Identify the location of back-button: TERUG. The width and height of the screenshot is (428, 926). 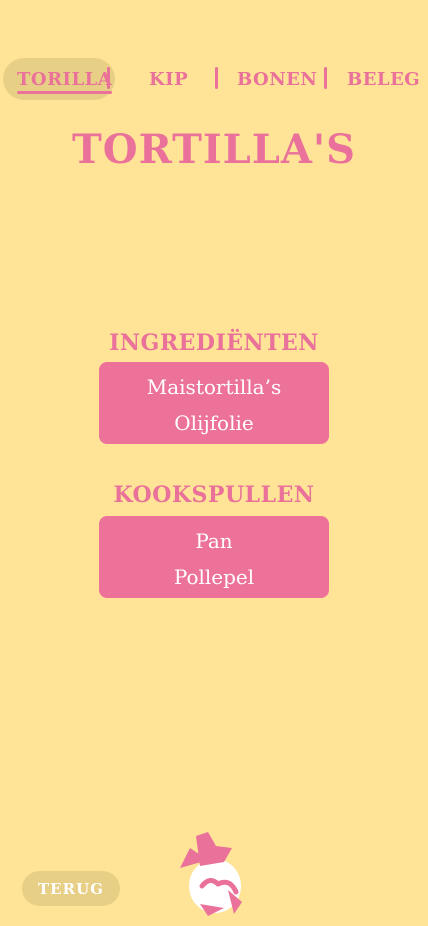
(71, 888).